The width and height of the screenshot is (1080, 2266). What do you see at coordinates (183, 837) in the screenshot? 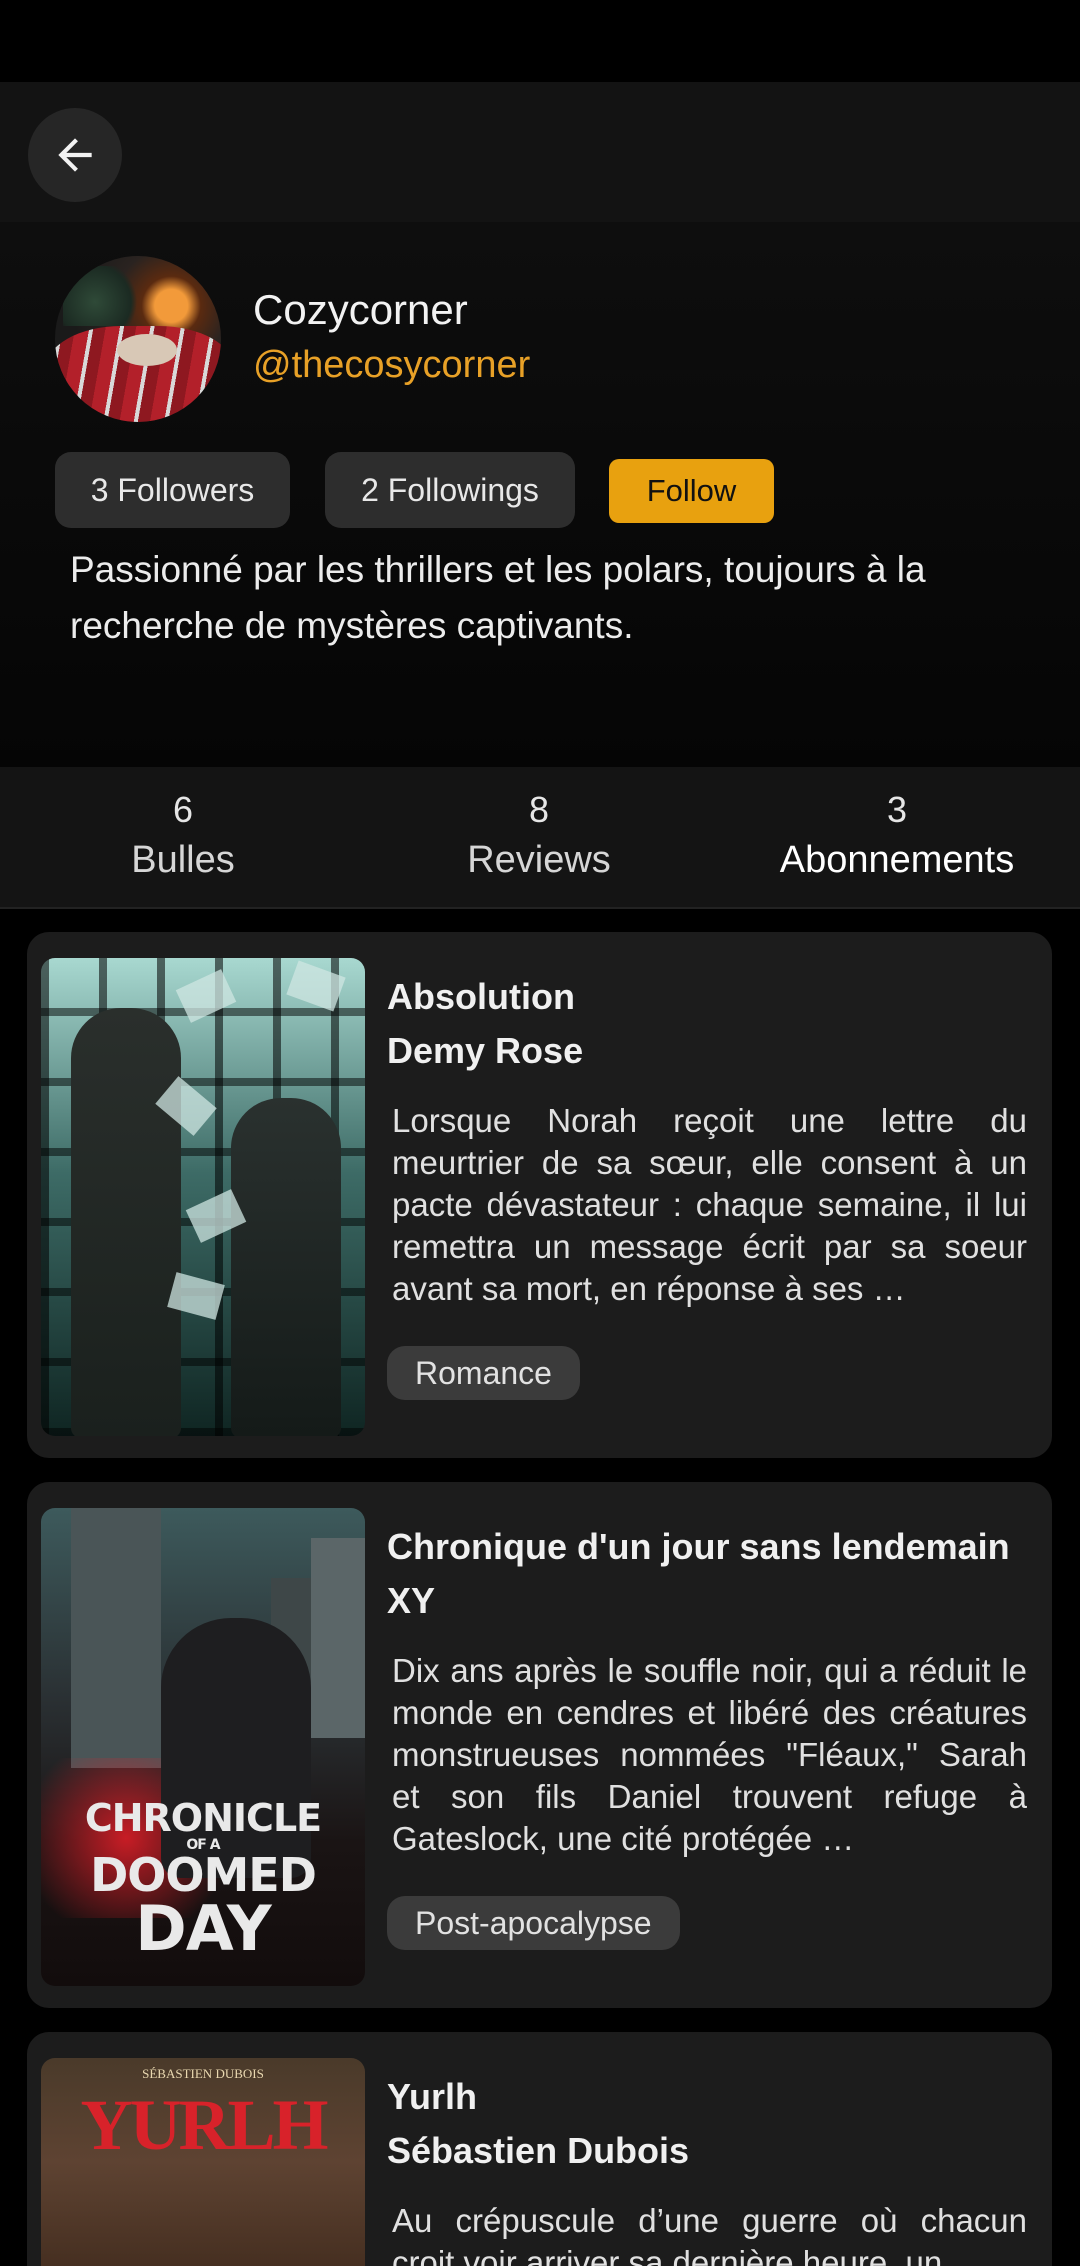
I see `tab-bulles: 6 Bulles` at bounding box center [183, 837].